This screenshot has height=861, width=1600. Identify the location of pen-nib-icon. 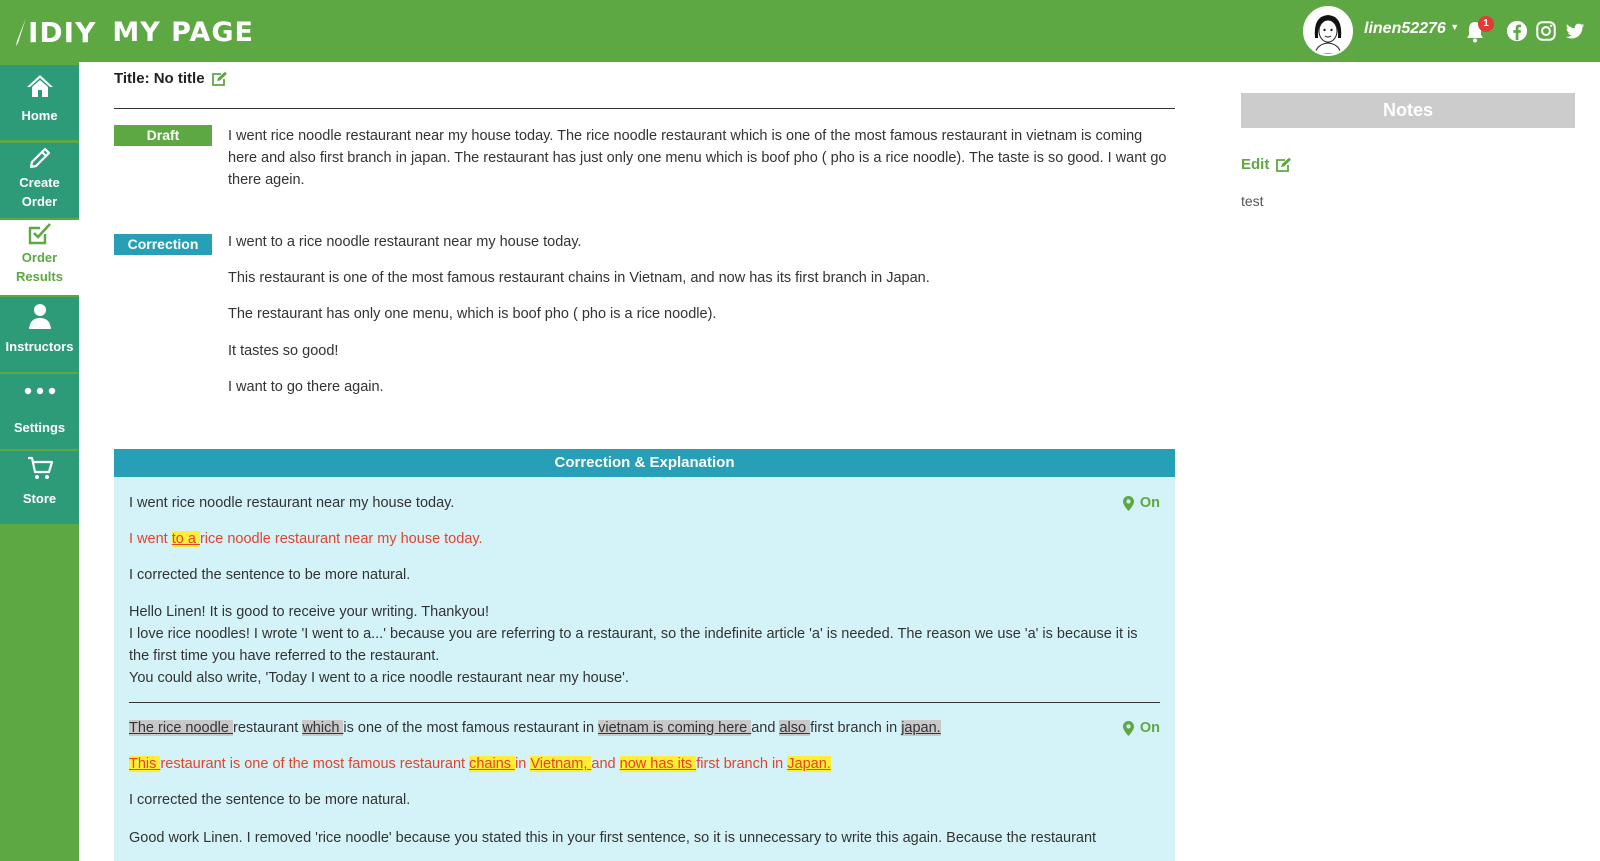
(21, 32).